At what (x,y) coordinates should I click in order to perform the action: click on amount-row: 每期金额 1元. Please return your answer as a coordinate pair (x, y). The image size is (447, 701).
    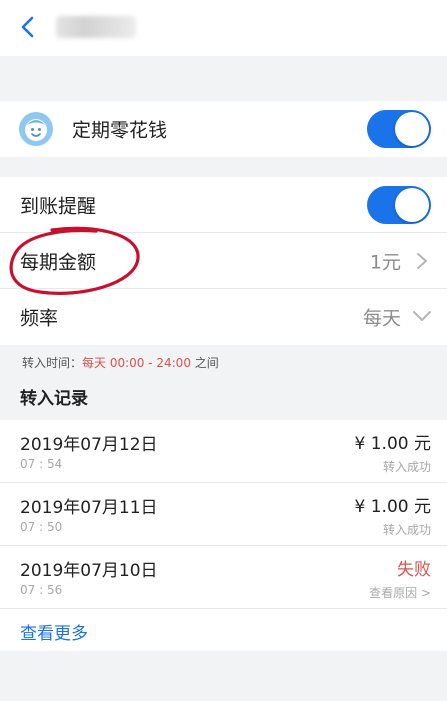
    Looking at the image, I should click on (223, 261).